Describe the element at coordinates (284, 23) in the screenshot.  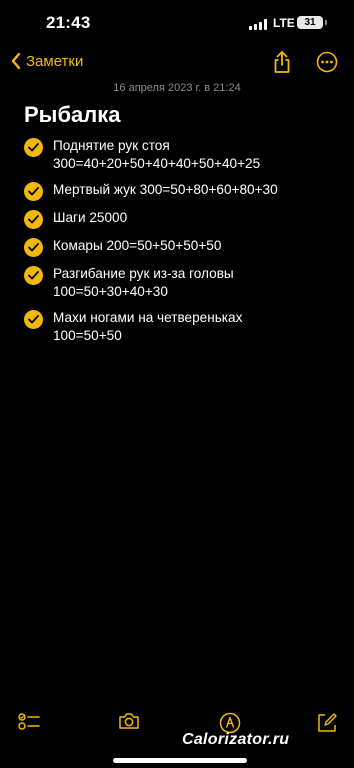
I see `network-type: LTE` at that location.